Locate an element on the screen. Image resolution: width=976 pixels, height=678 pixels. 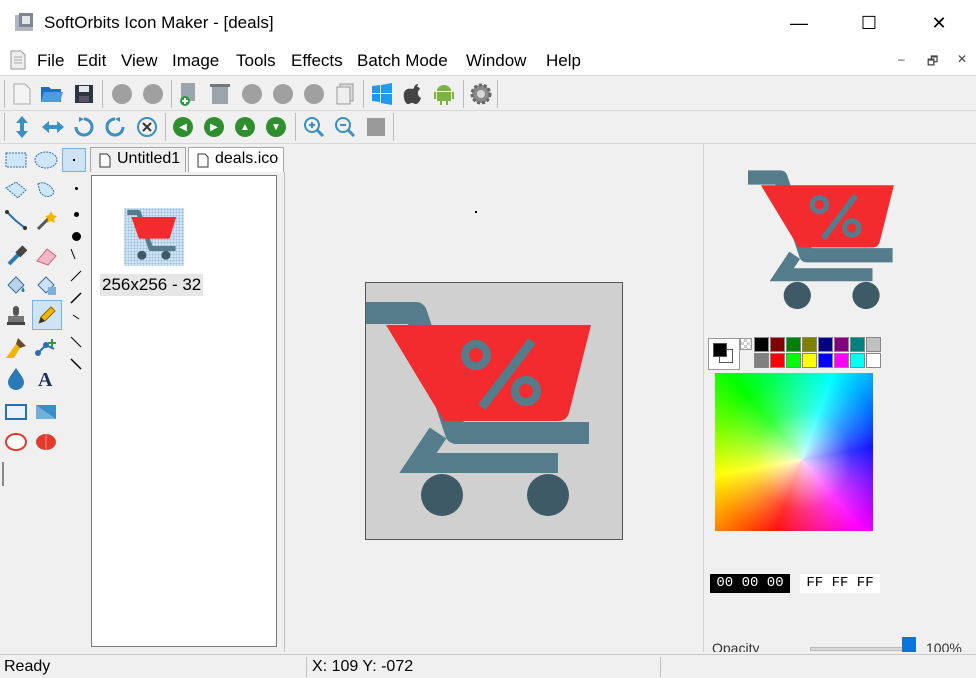
android-icon is located at coordinates (444, 94).